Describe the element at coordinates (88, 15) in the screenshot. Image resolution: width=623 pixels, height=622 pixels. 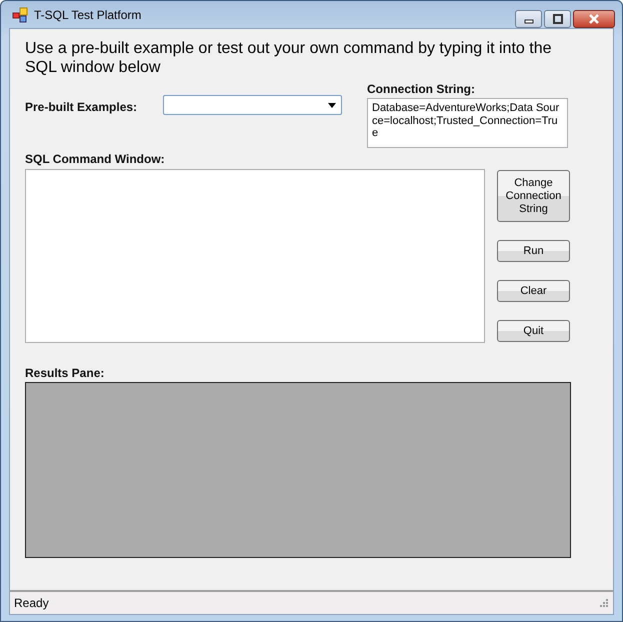
I see `window-title: T-SQL Test Platform` at that location.